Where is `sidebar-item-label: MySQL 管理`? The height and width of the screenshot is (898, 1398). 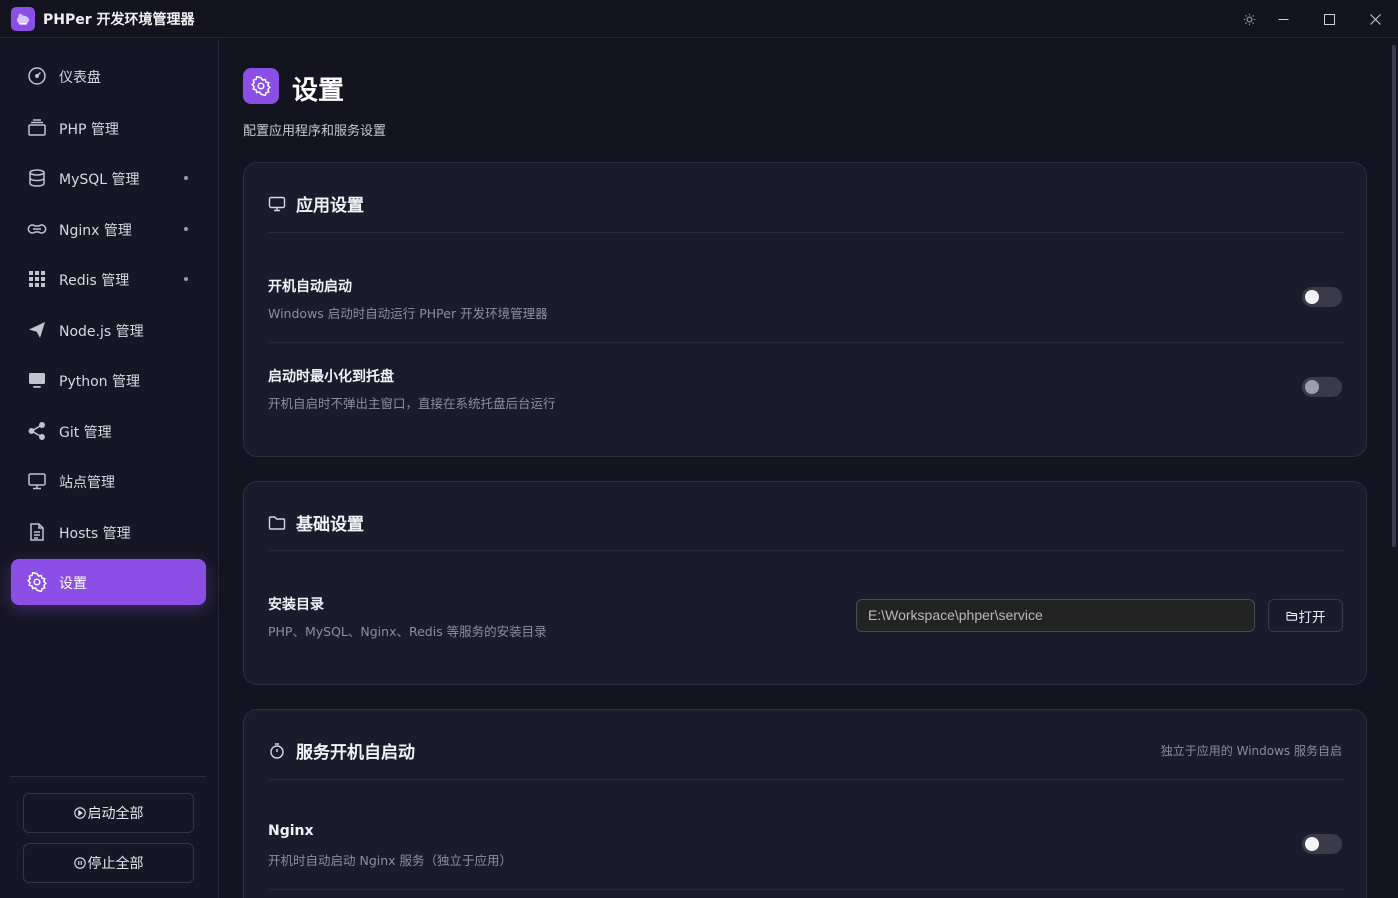
sidebar-item-label: MySQL 管理 is located at coordinates (99, 180).